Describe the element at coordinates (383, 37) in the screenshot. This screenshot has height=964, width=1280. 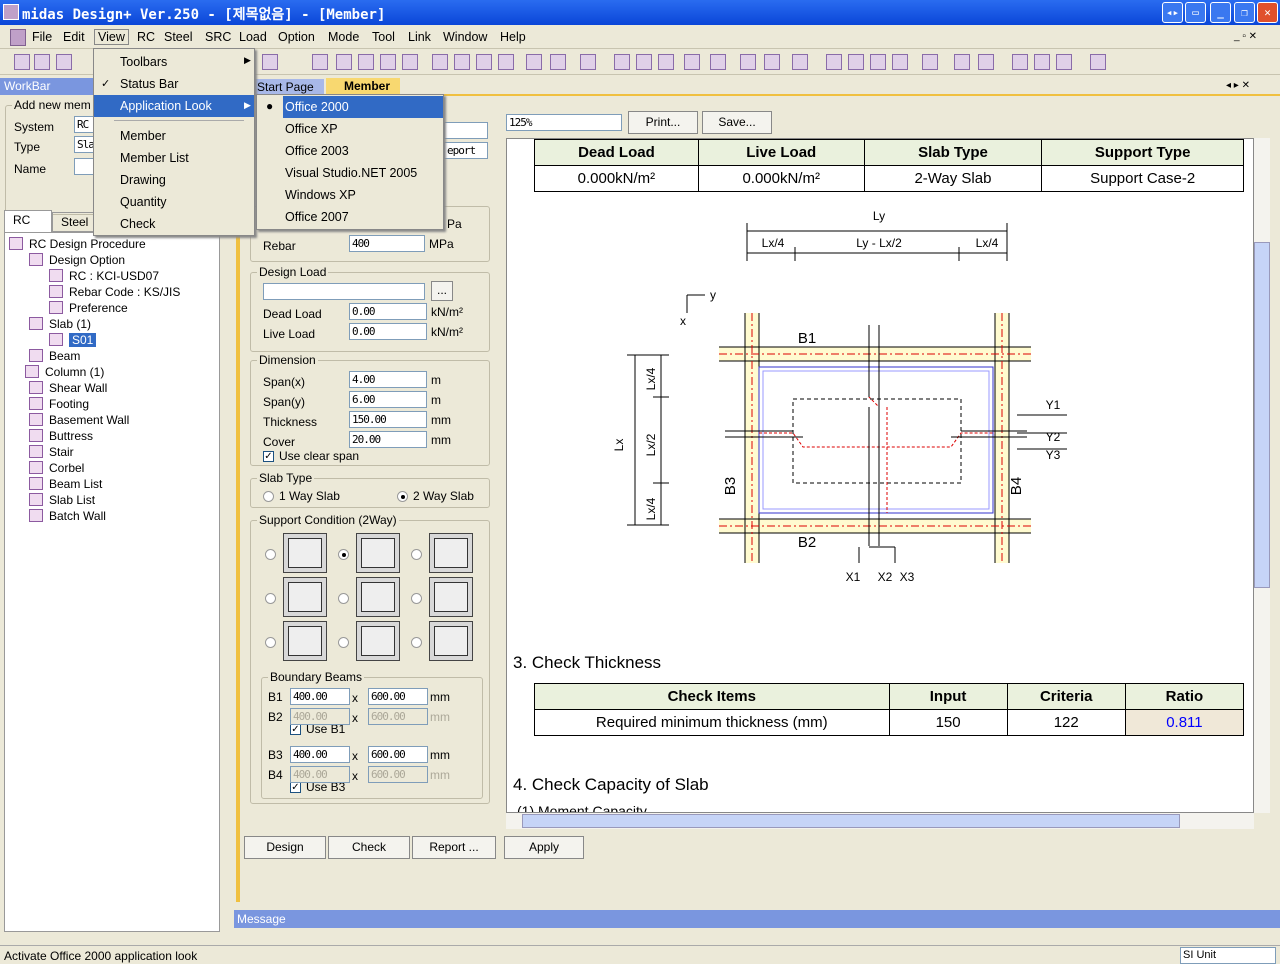
I see `menu-tool: Tool` at that location.